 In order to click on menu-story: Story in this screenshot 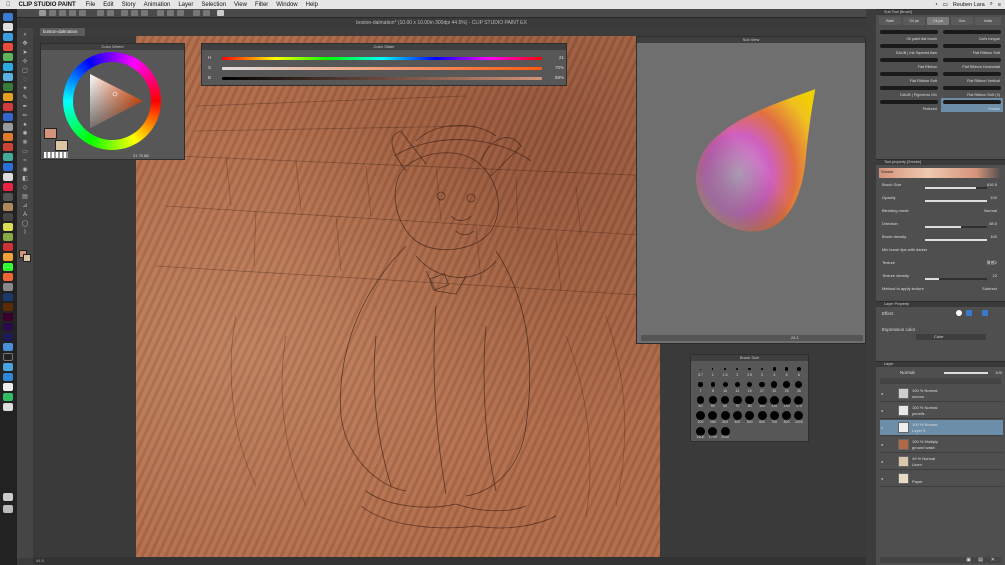, I will do `click(129, 5)`.